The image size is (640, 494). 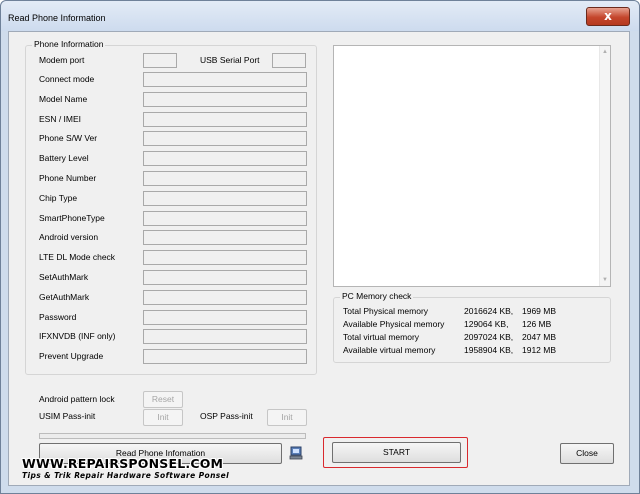 I want to click on memory-kb: 1958904 KB,, so click(x=489, y=350).